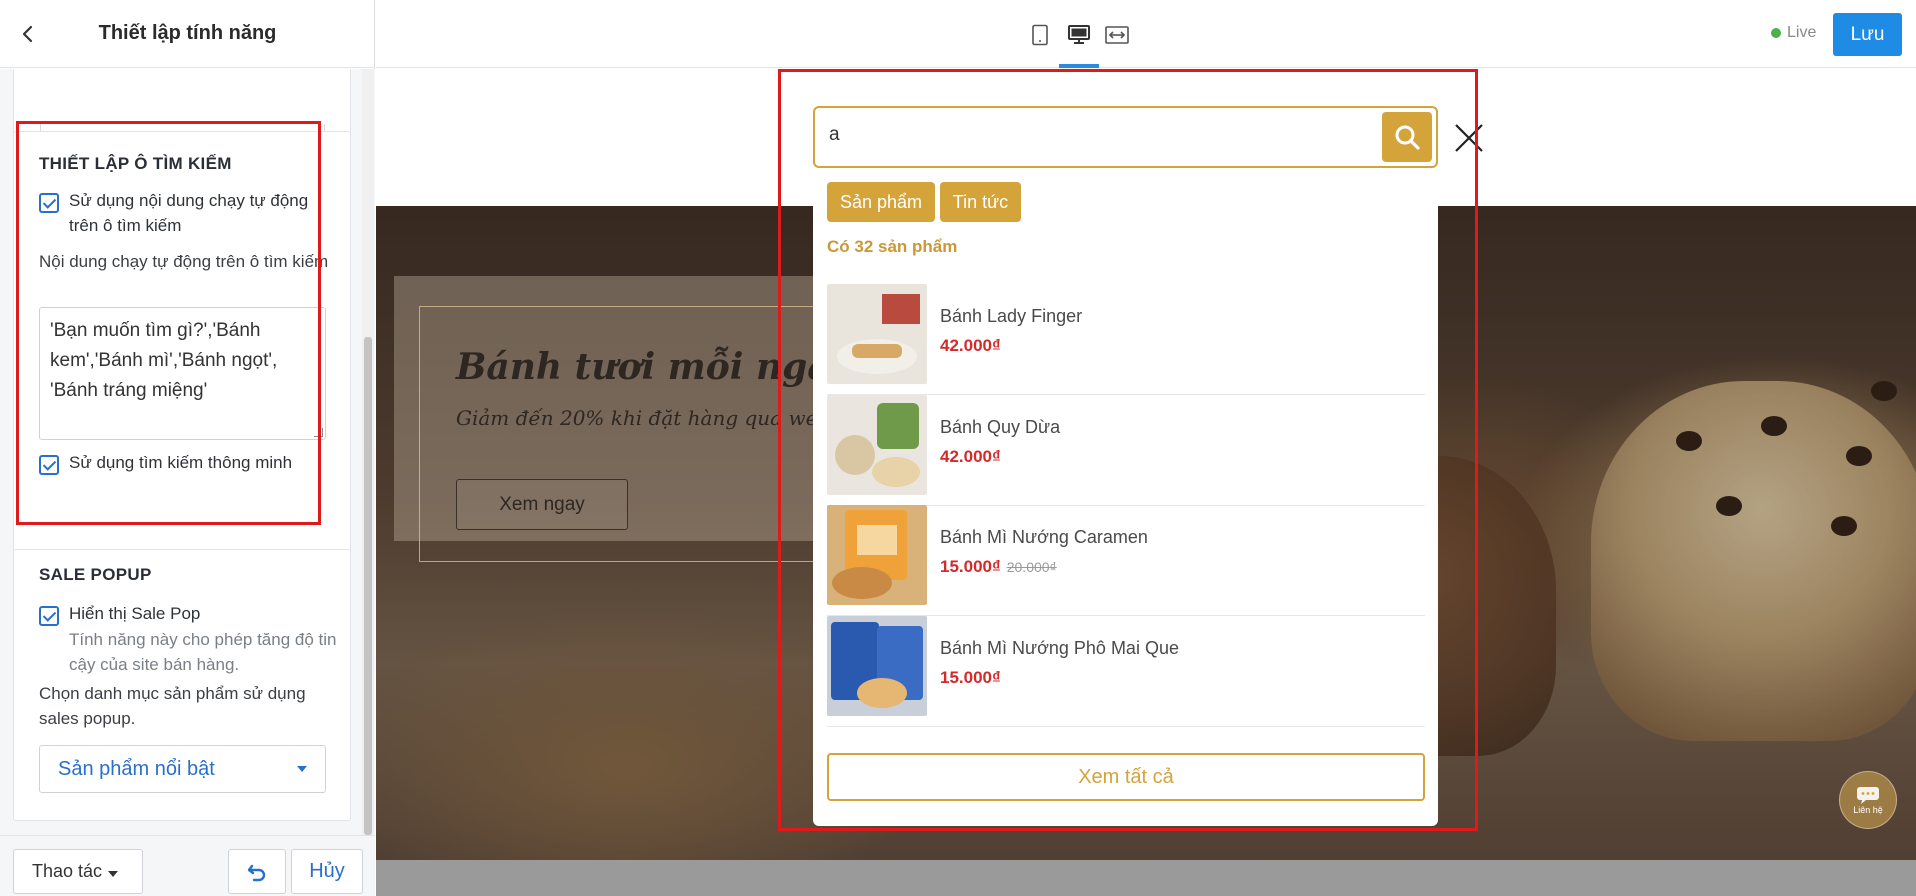 The width and height of the screenshot is (1916, 896). I want to click on product-name: Bánh Lady Finger, so click(1011, 316).